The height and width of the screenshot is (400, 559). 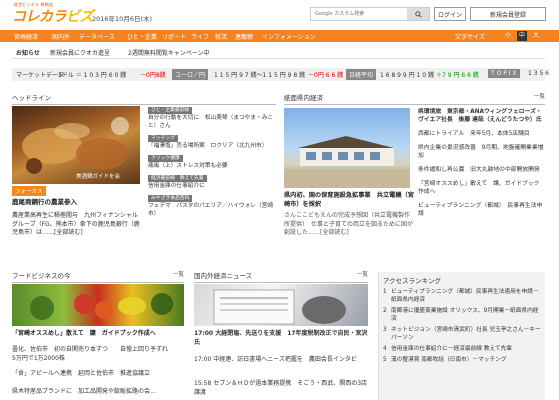 What do you see at coordinates (211, 122) in the screenshot?
I see `side-news-text: 自分の行動を大切に 松山美琴（まつやま・みこと）さん` at bounding box center [211, 122].